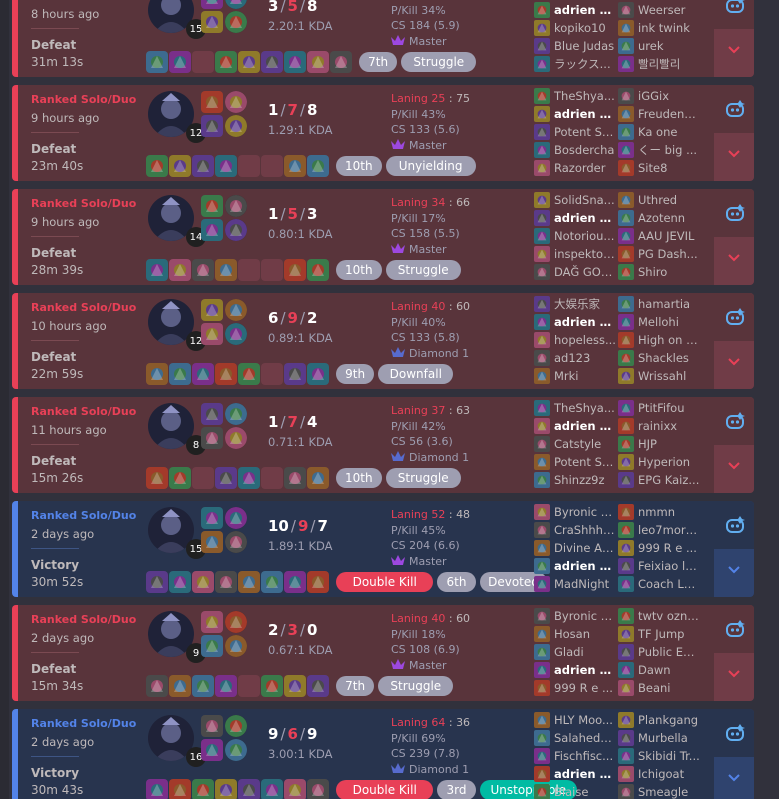  I want to click on player-entry: Uthred, so click(659, 200).